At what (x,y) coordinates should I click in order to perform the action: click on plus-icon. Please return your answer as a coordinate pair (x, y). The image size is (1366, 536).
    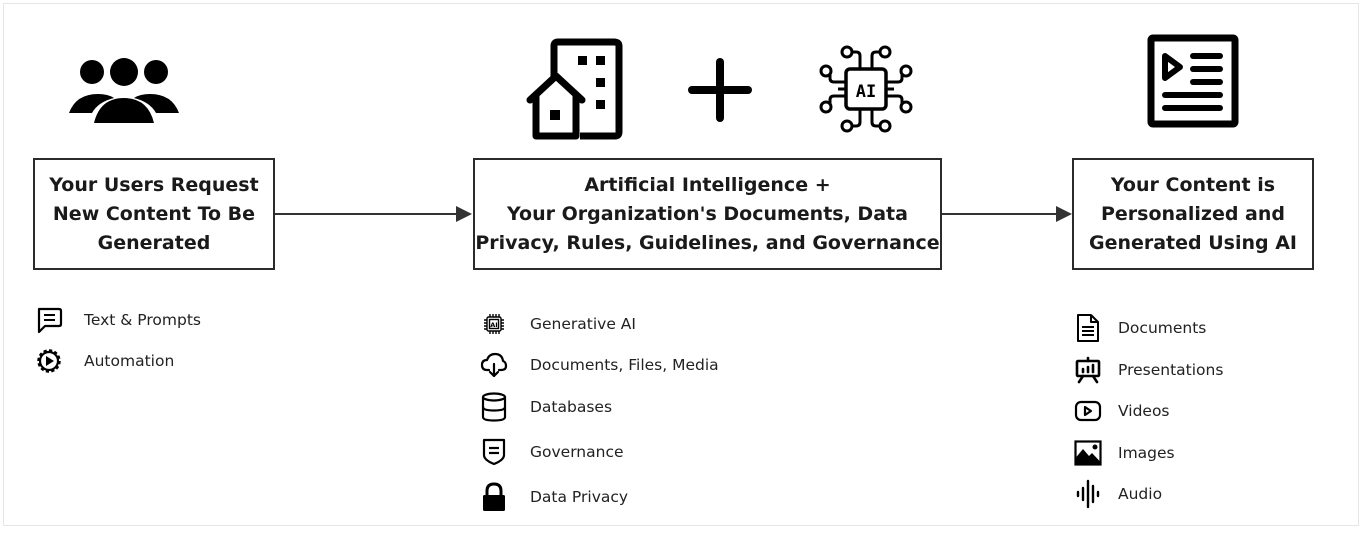
    Looking at the image, I should click on (720, 90).